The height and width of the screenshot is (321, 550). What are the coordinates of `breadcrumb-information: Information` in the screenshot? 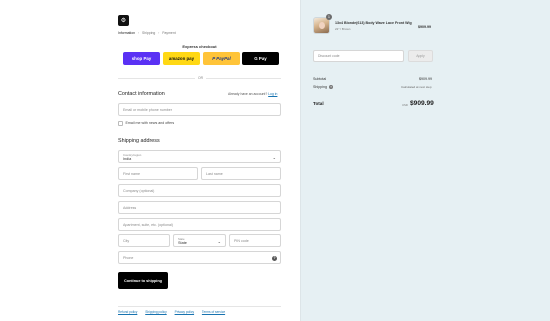 It's located at (126, 33).